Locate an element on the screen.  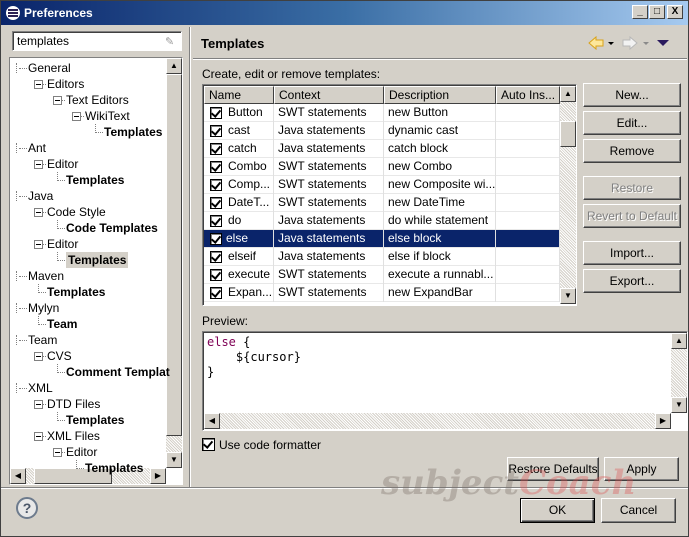
tree-item: Text Editors is located at coordinates (97, 100).